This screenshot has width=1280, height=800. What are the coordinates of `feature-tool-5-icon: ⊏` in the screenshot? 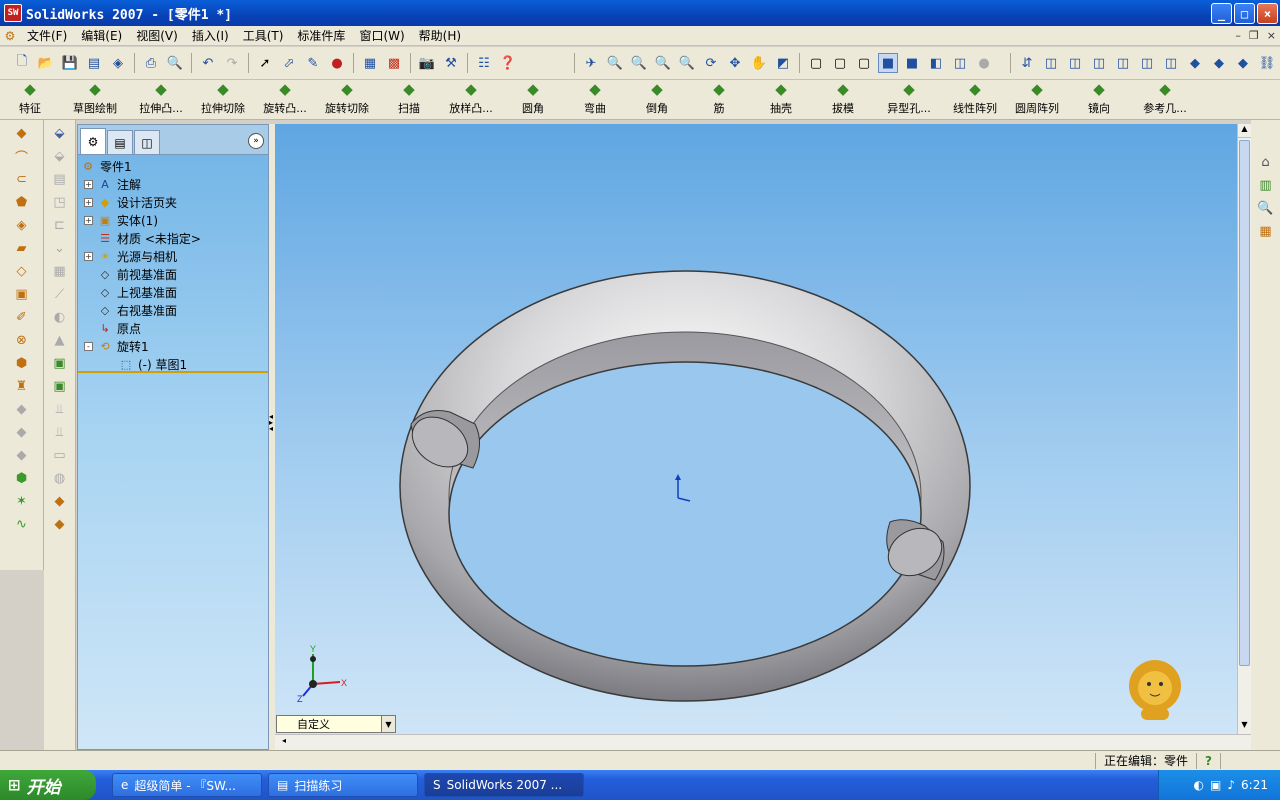 It's located at (60, 225).